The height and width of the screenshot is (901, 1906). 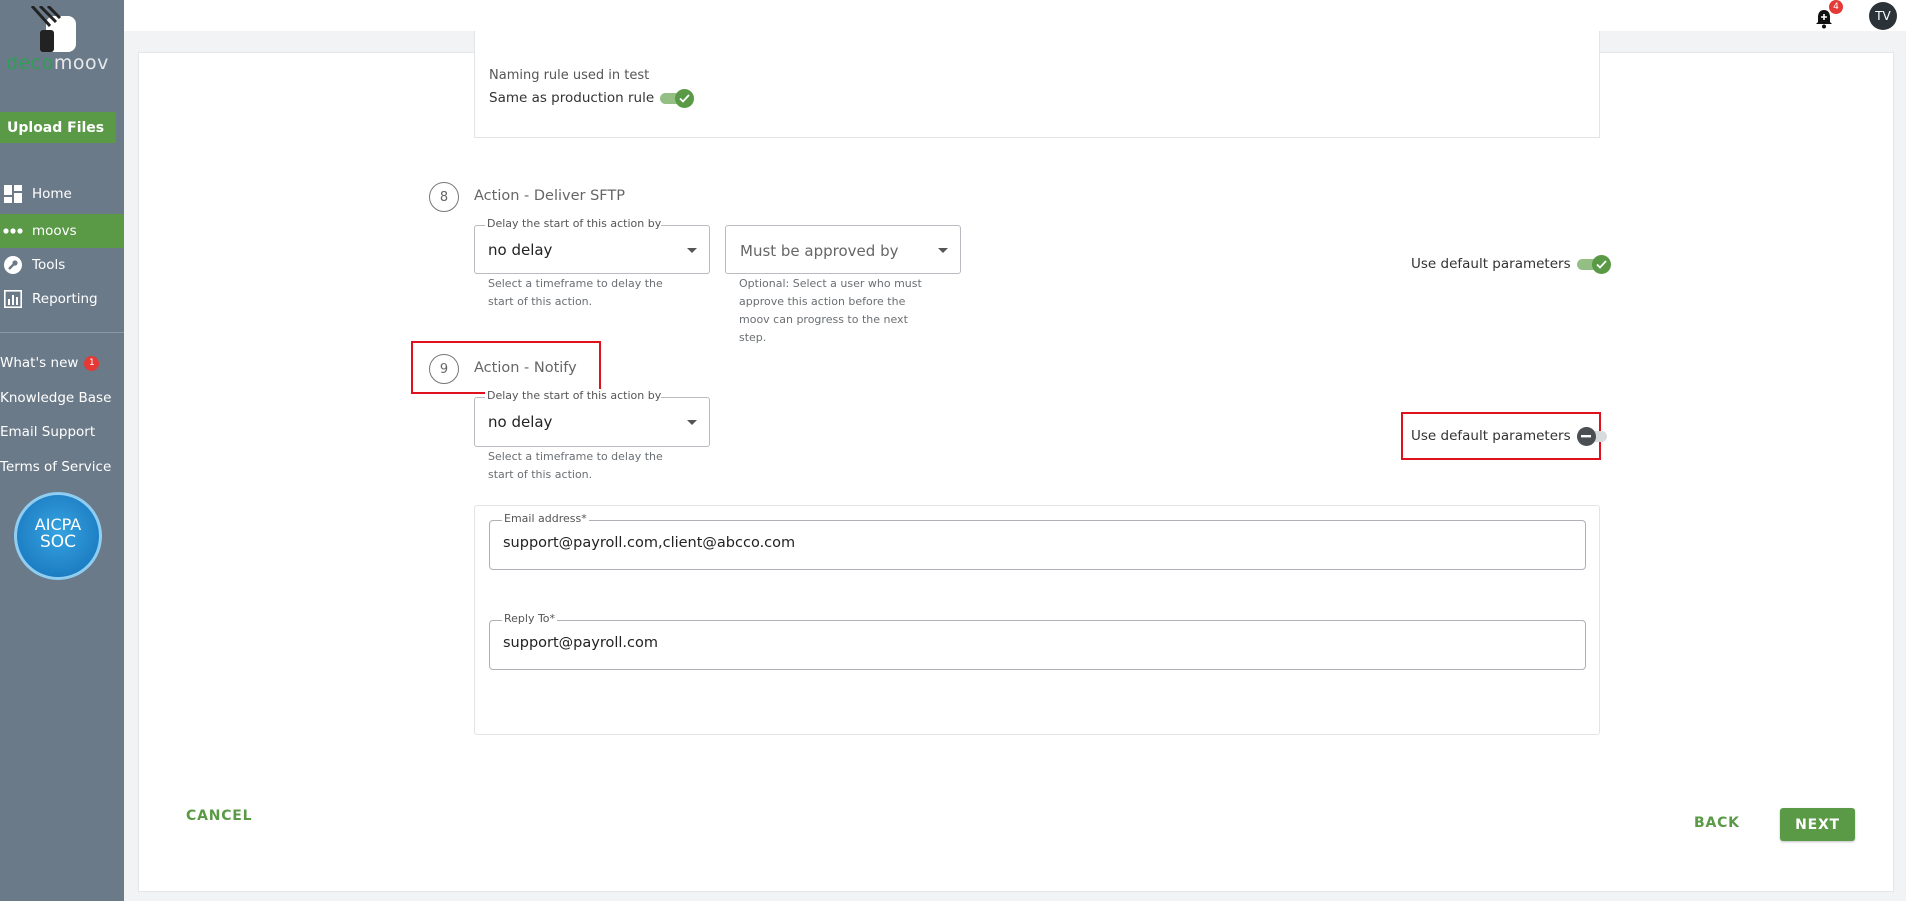 What do you see at coordinates (1491, 264) in the screenshot?
I see `step-8-use-default-label: Use default parameters` at bounding box center [1491, 264].